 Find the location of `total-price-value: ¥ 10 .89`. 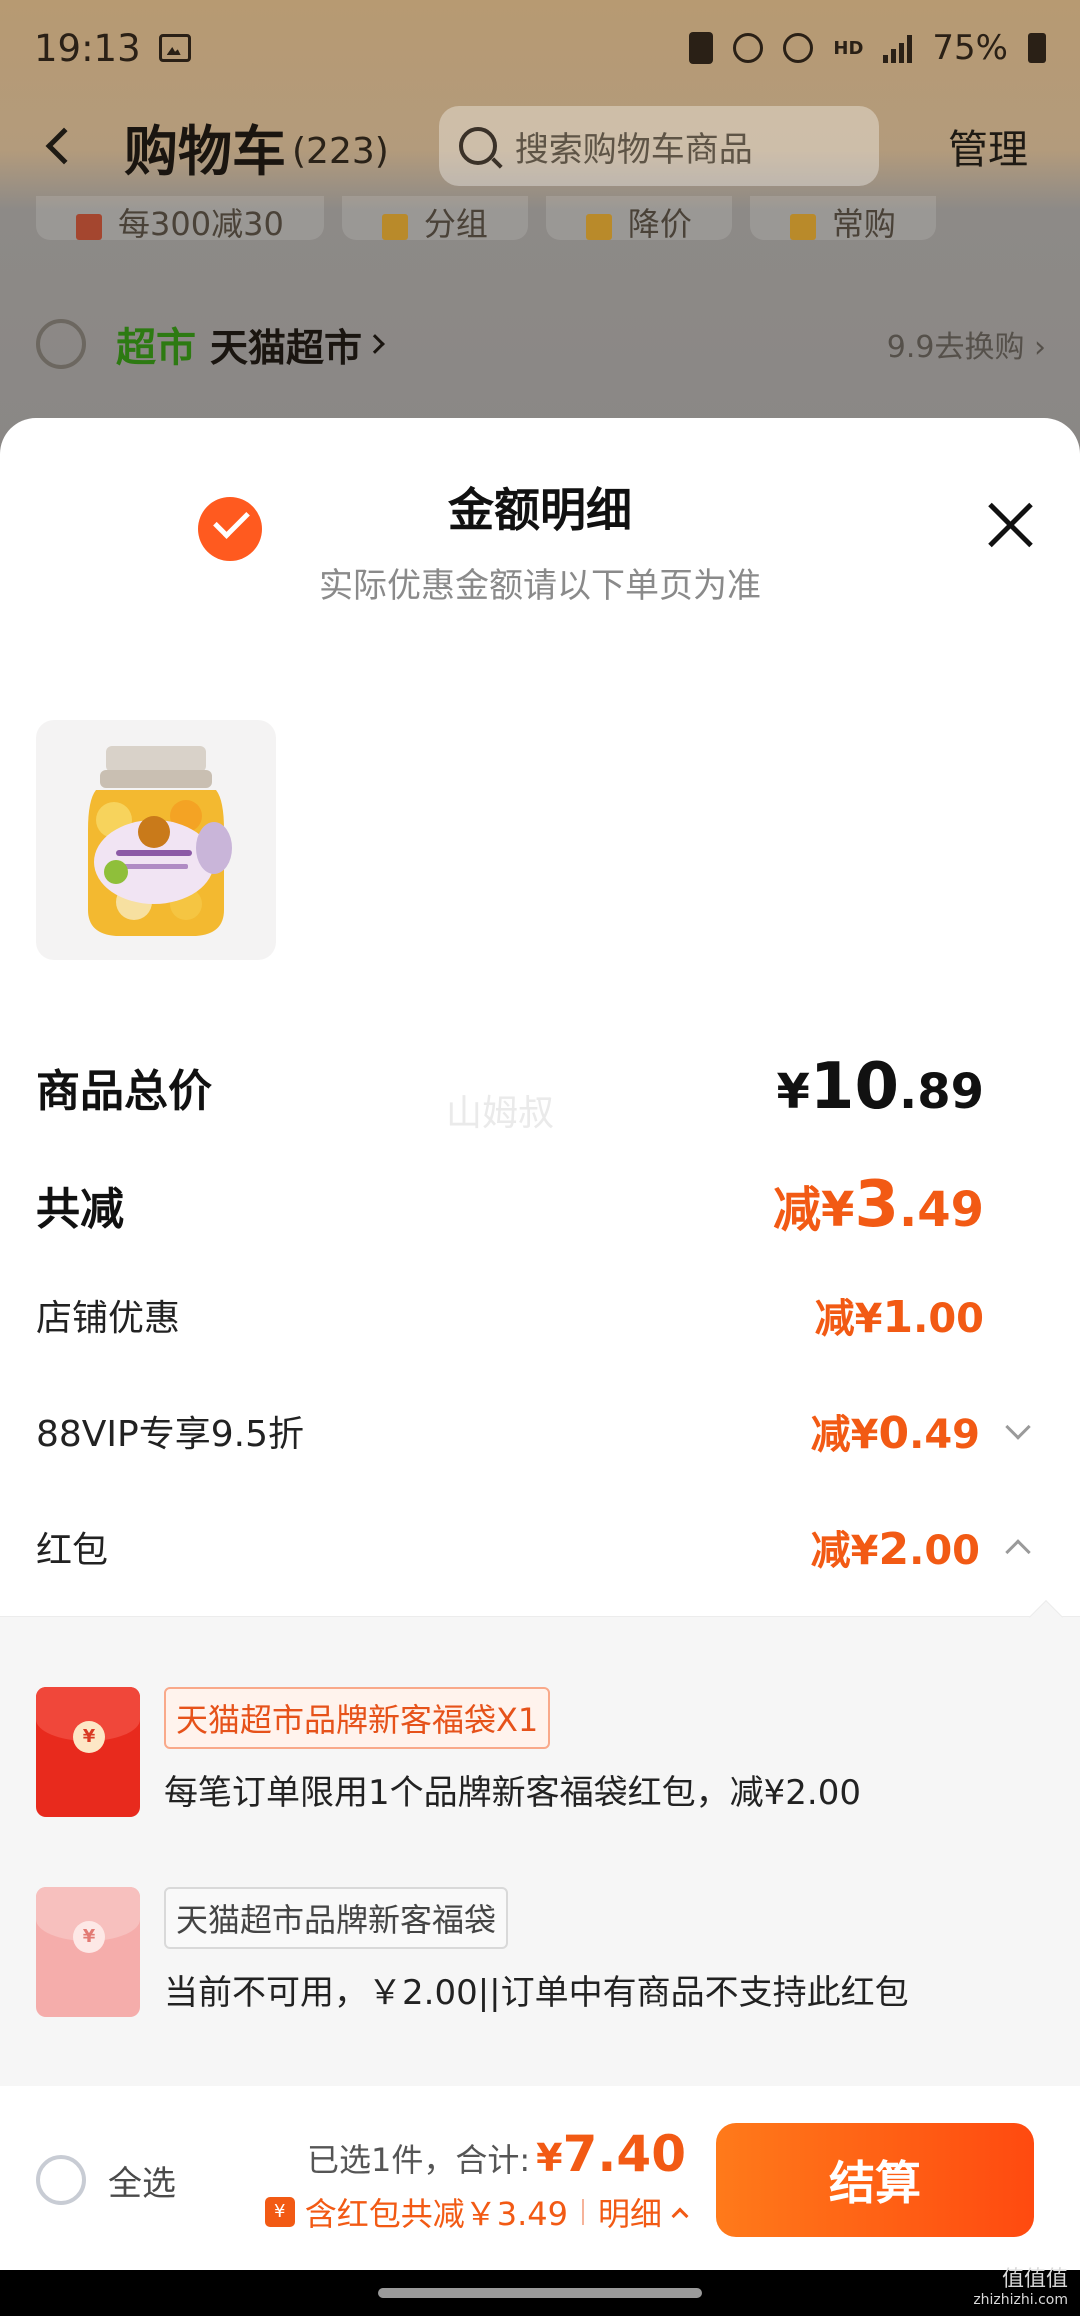

total-price-value: ¥ 10 .89 is located at coordinates (880, 1087).